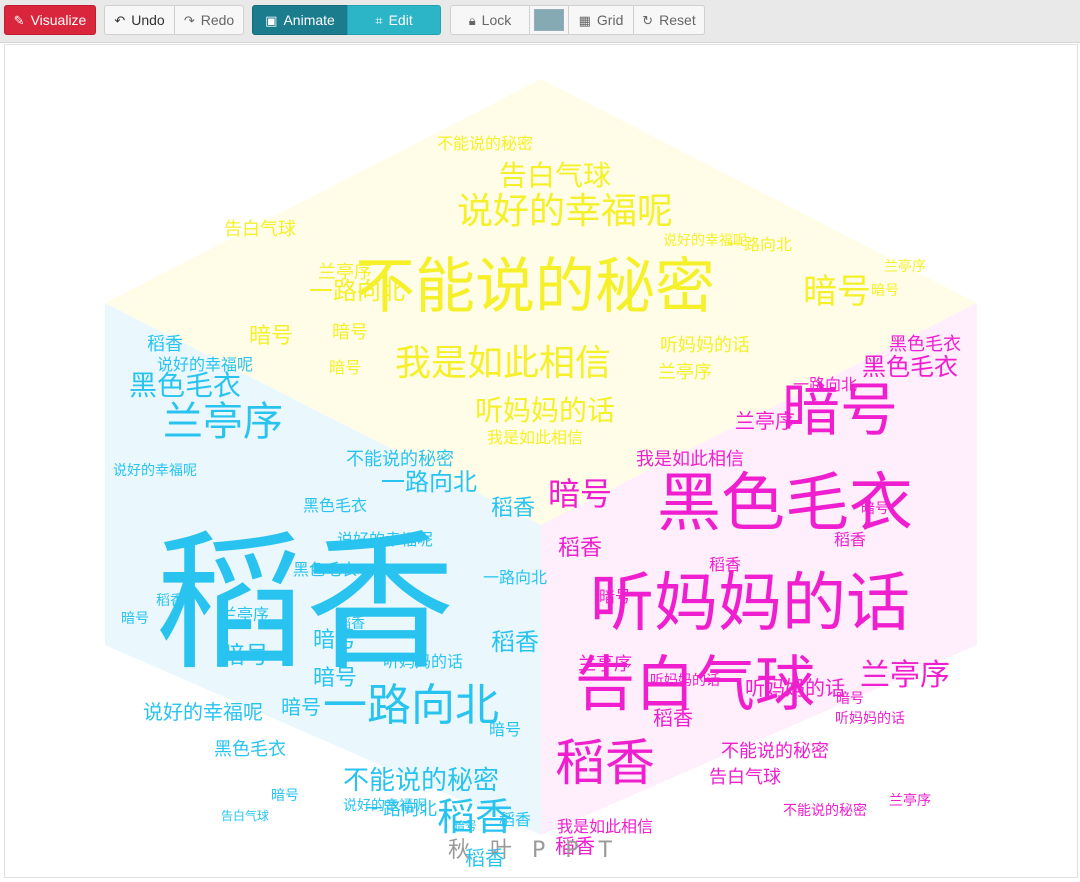  I want to click on undo-icon: ↶, so click(120, 20).